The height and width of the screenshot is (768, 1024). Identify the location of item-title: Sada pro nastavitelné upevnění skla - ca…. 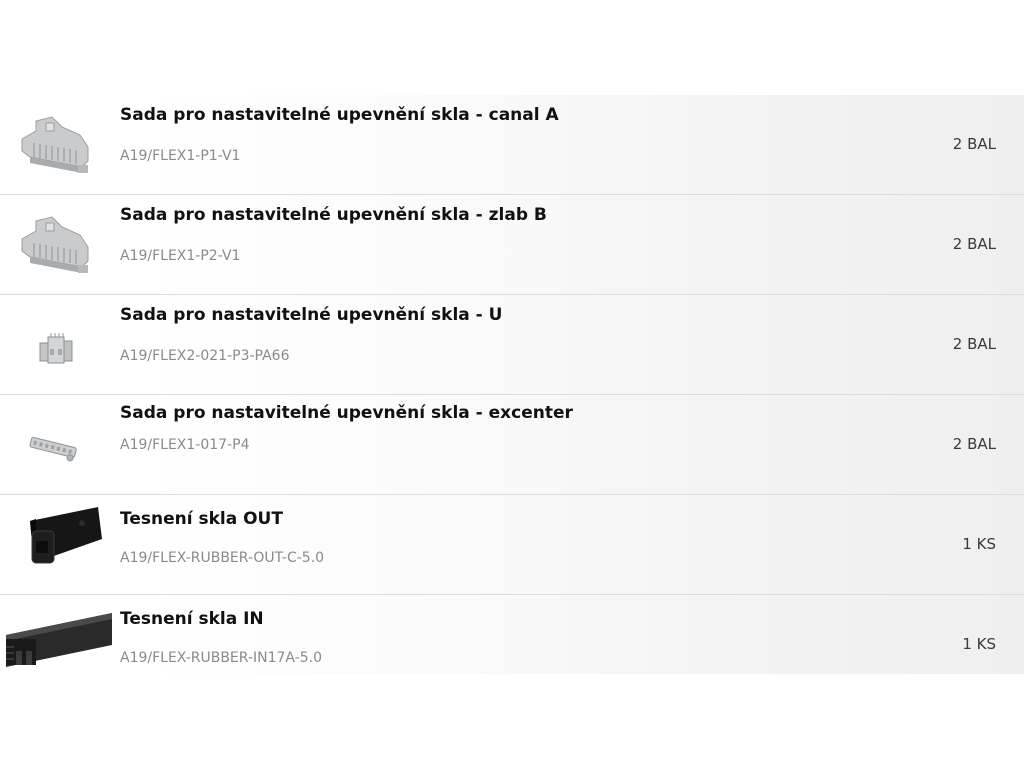
(339, 115).